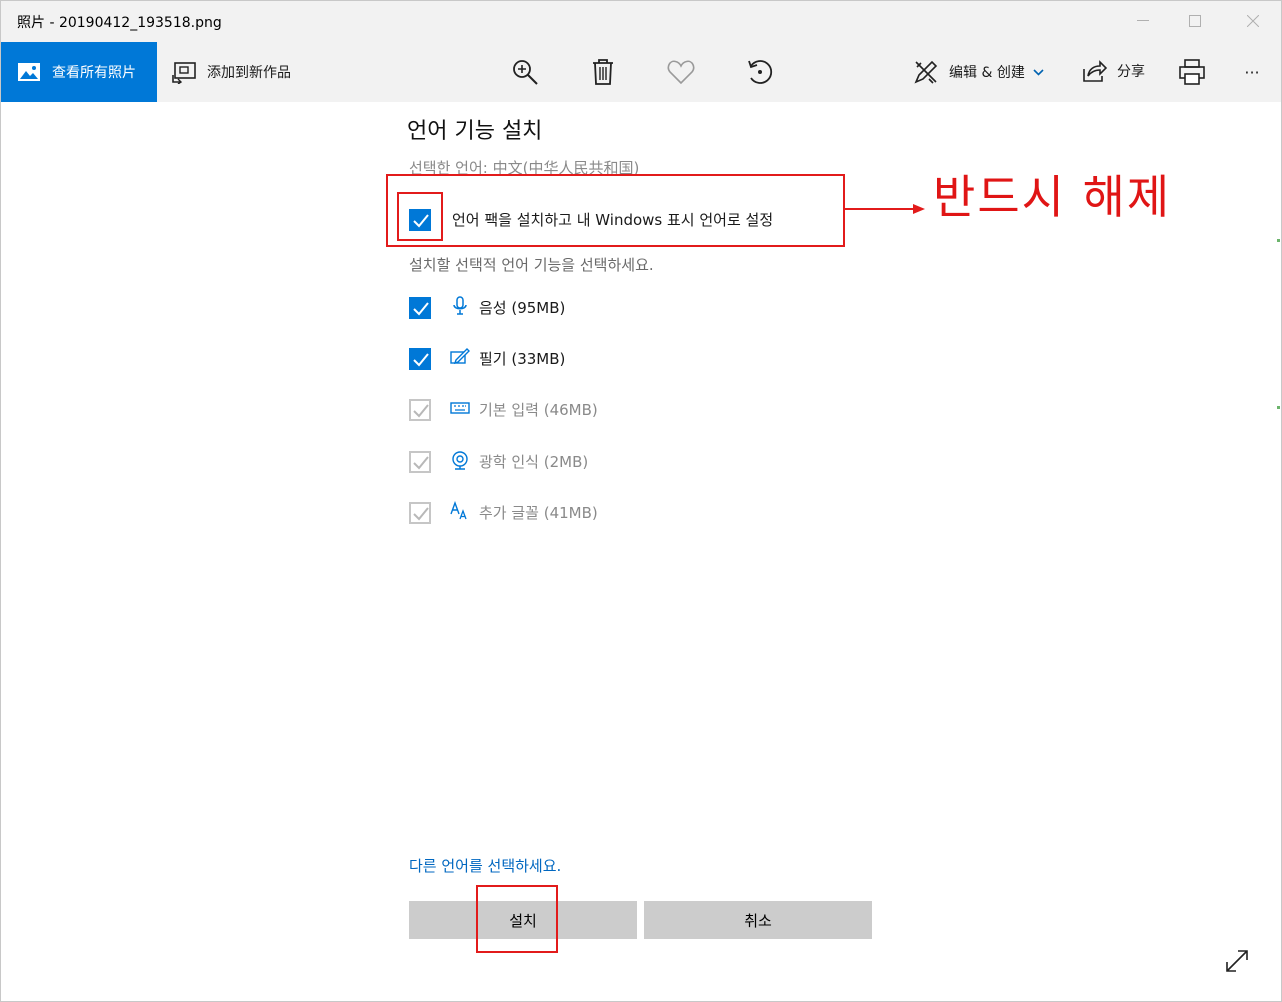  What do you see at coordinates (1131, 72) in the screenshot?
I see `share-label: 分享` at bounding box center [1131, 72].